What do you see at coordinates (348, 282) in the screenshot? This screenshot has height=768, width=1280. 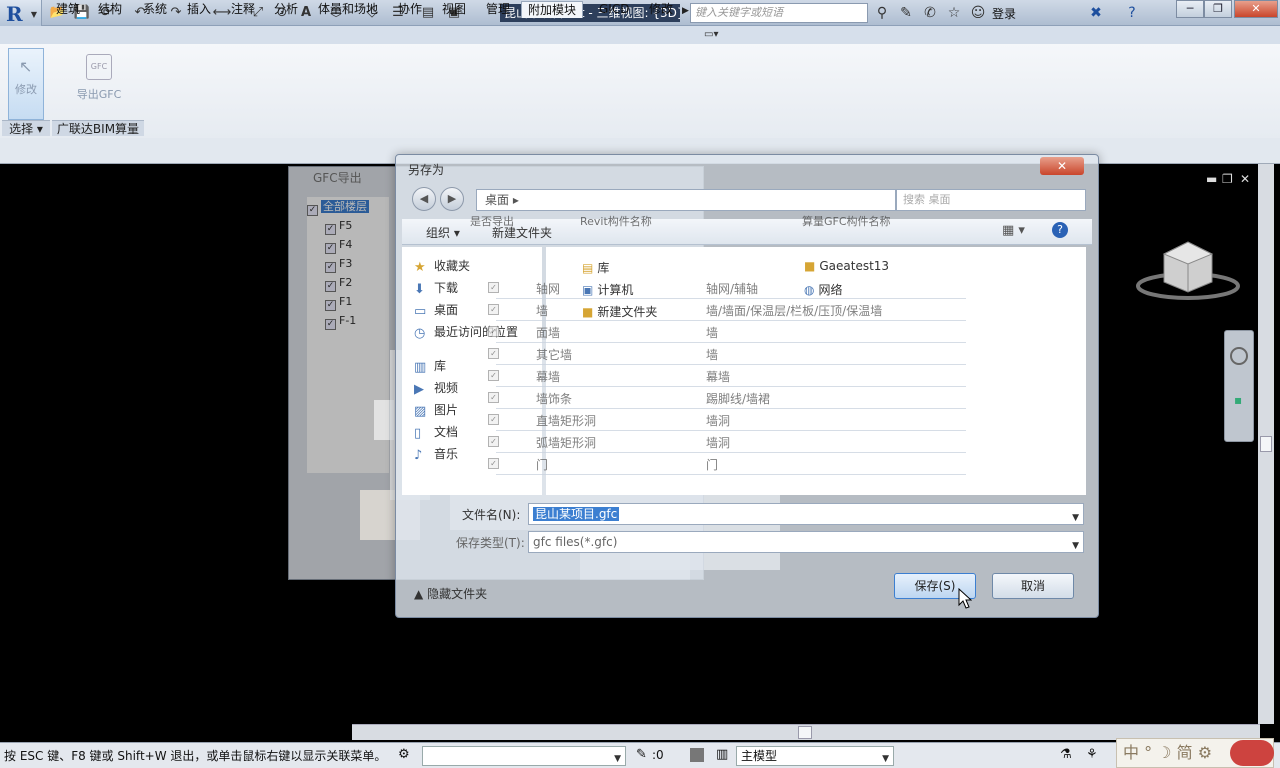 I see `tree-item-floor: ✓ F2` at bounding box center [348, 282].